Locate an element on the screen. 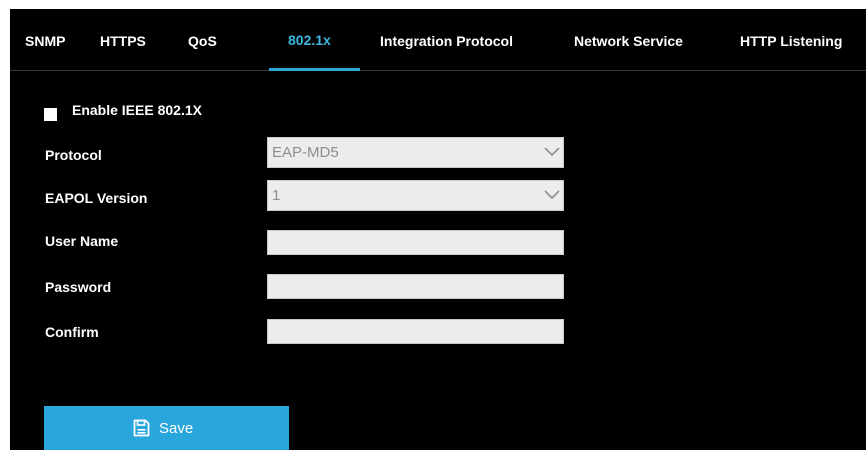 Image resolution: width=866 pixels, height=460 pixels. save-button: Save is located at coordinates (166, 428).